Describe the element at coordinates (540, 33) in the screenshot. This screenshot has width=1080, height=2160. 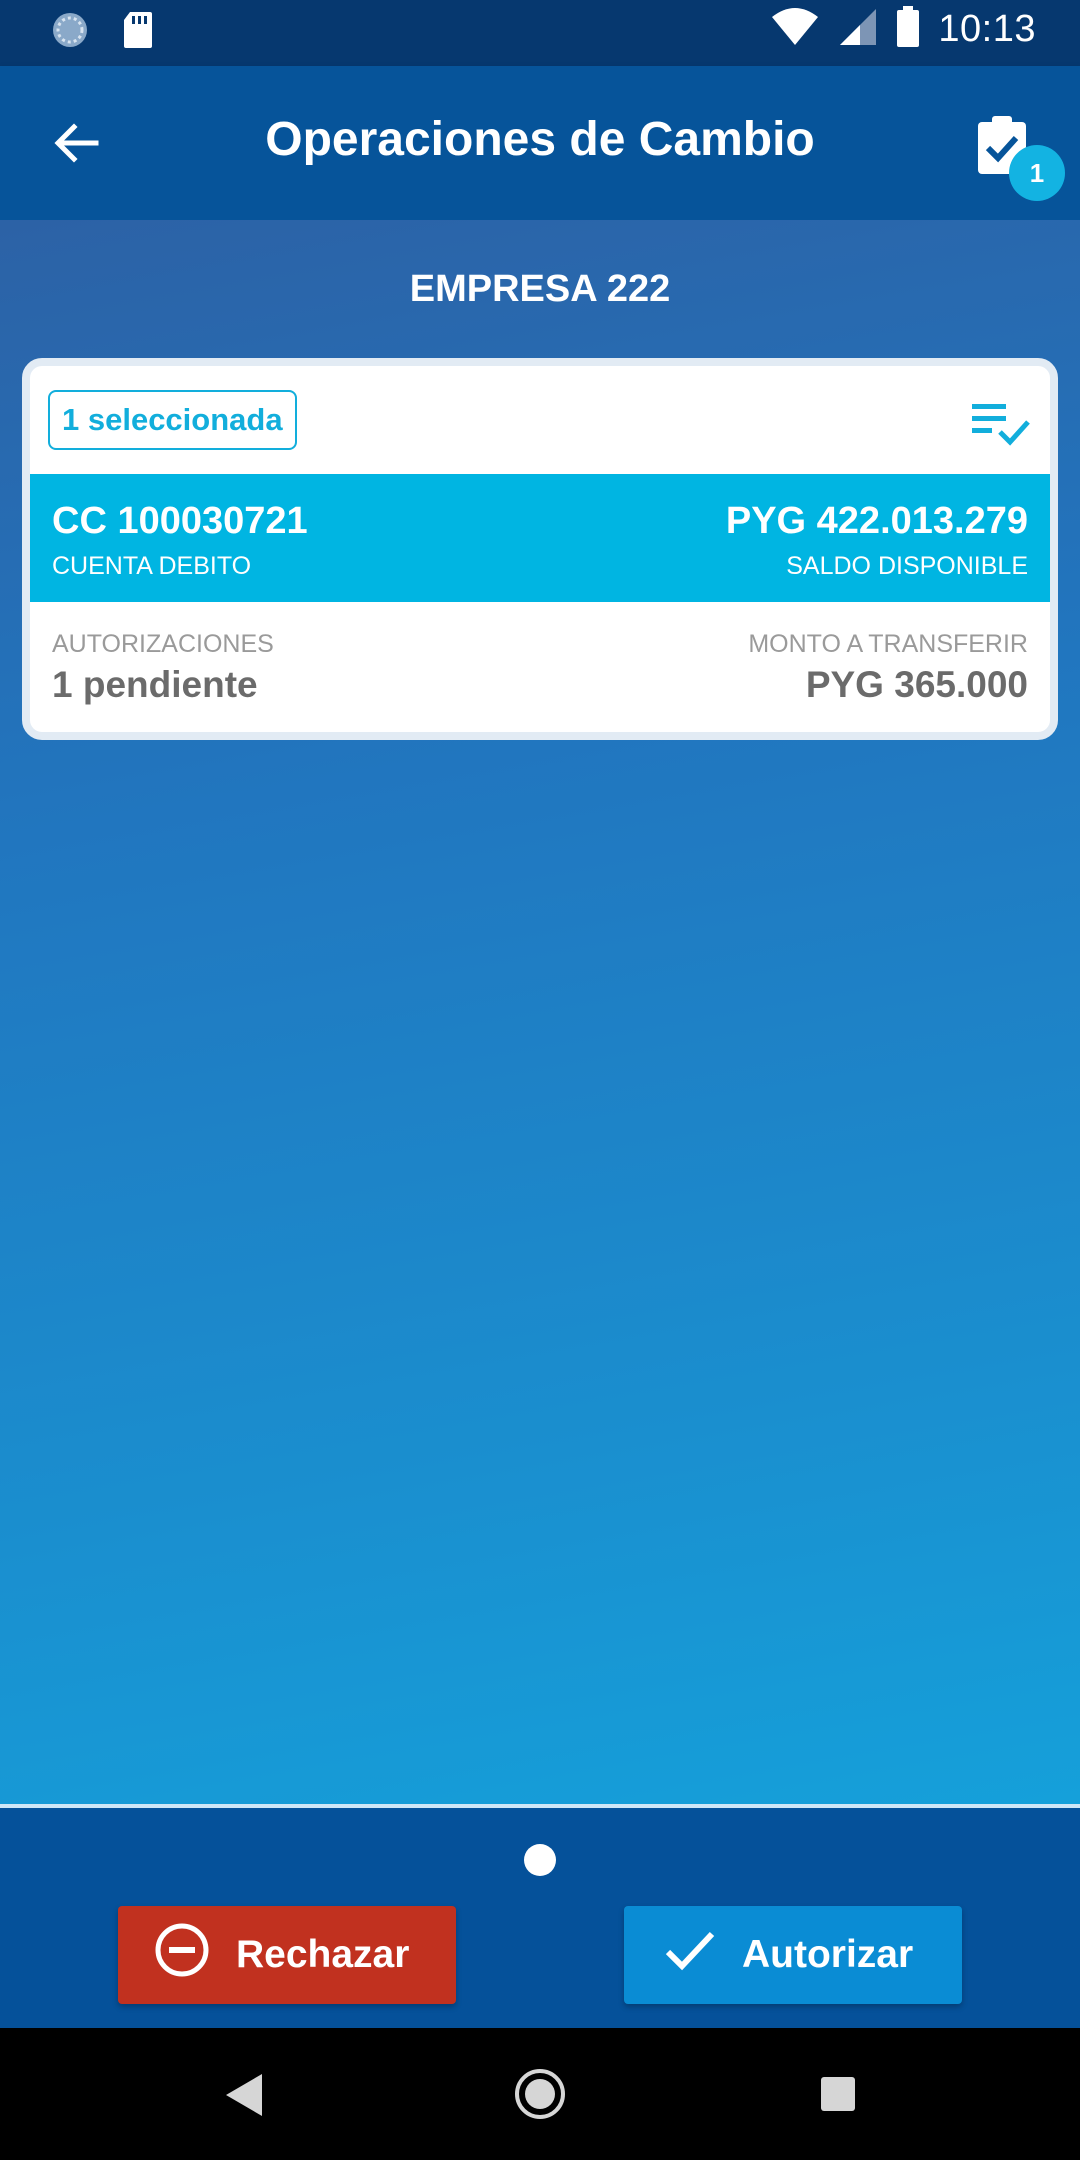
I see `status-bar: 10:13` at that location.